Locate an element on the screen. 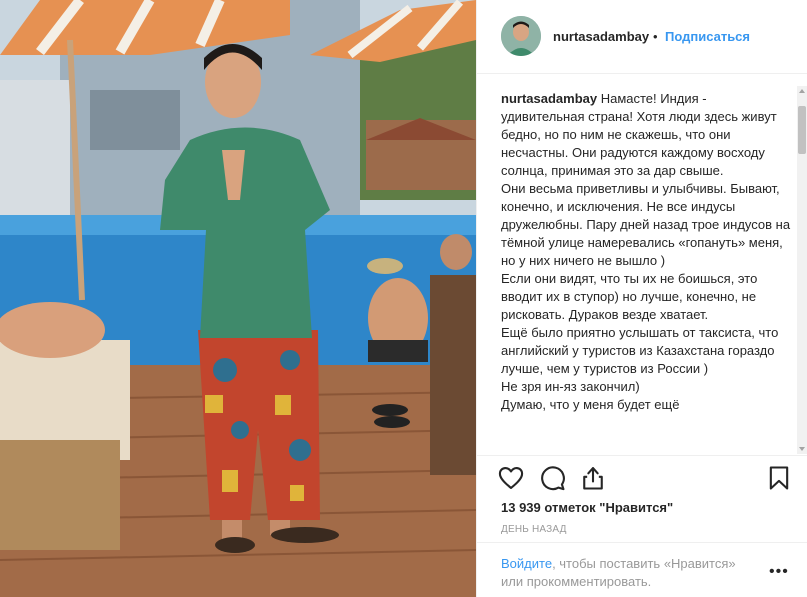 This screenshot has width=807, height=597. comment-icon is located at coordinates (552, 478).